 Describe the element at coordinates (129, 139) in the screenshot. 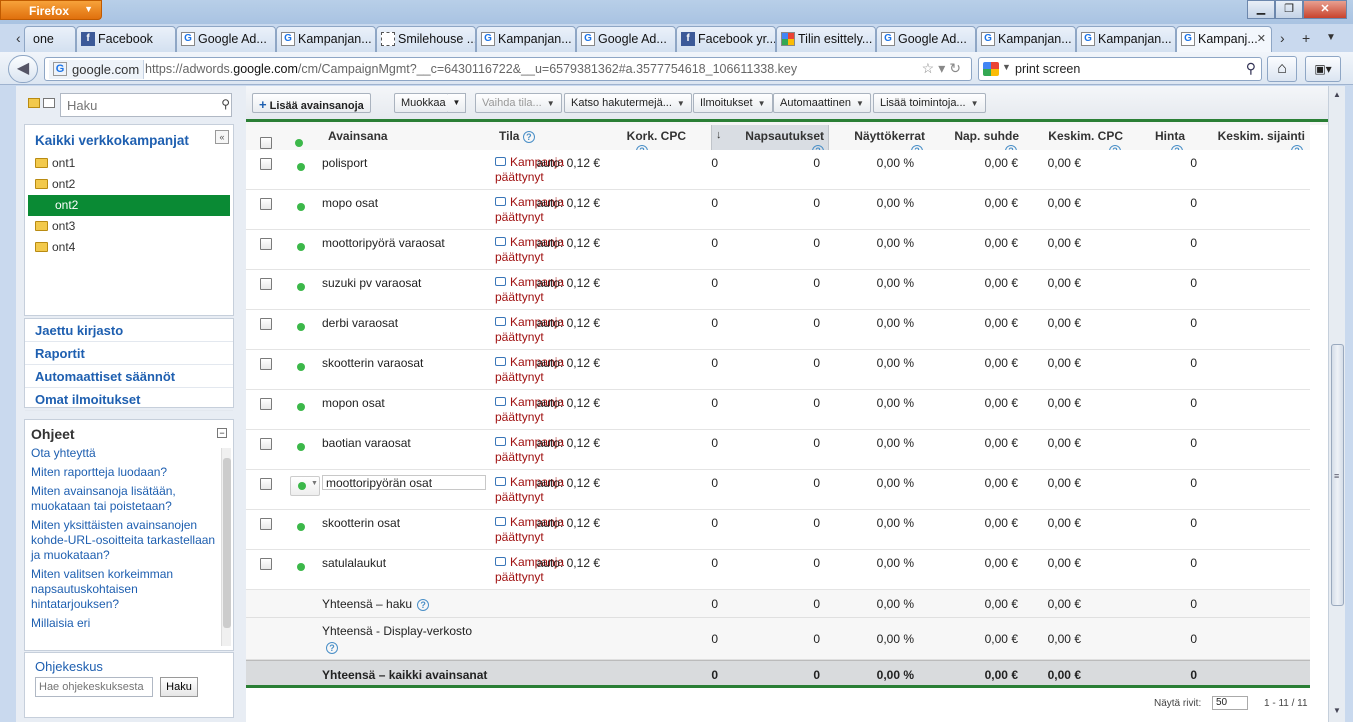

I see `all-campaigns-link: Kaikki verkkokampanjat` at that location.